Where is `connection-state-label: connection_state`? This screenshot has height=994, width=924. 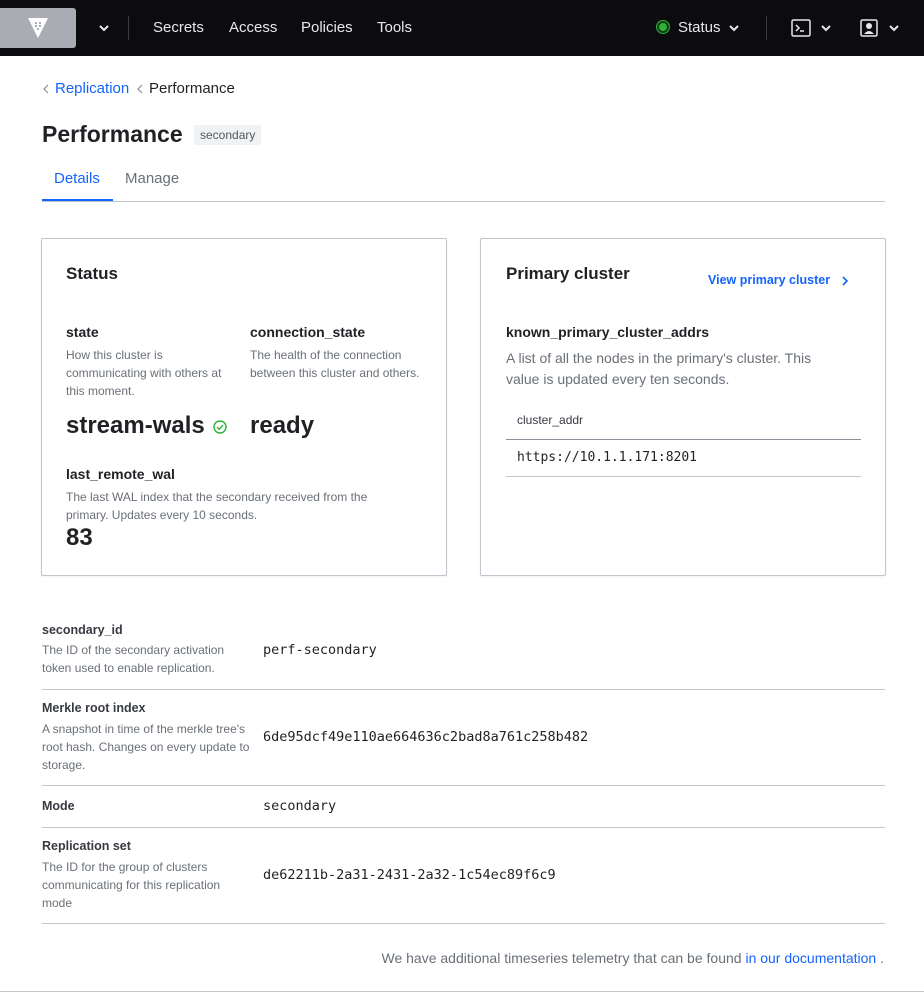 connection-state-label: connection_state is located at coordinates (308, 332).